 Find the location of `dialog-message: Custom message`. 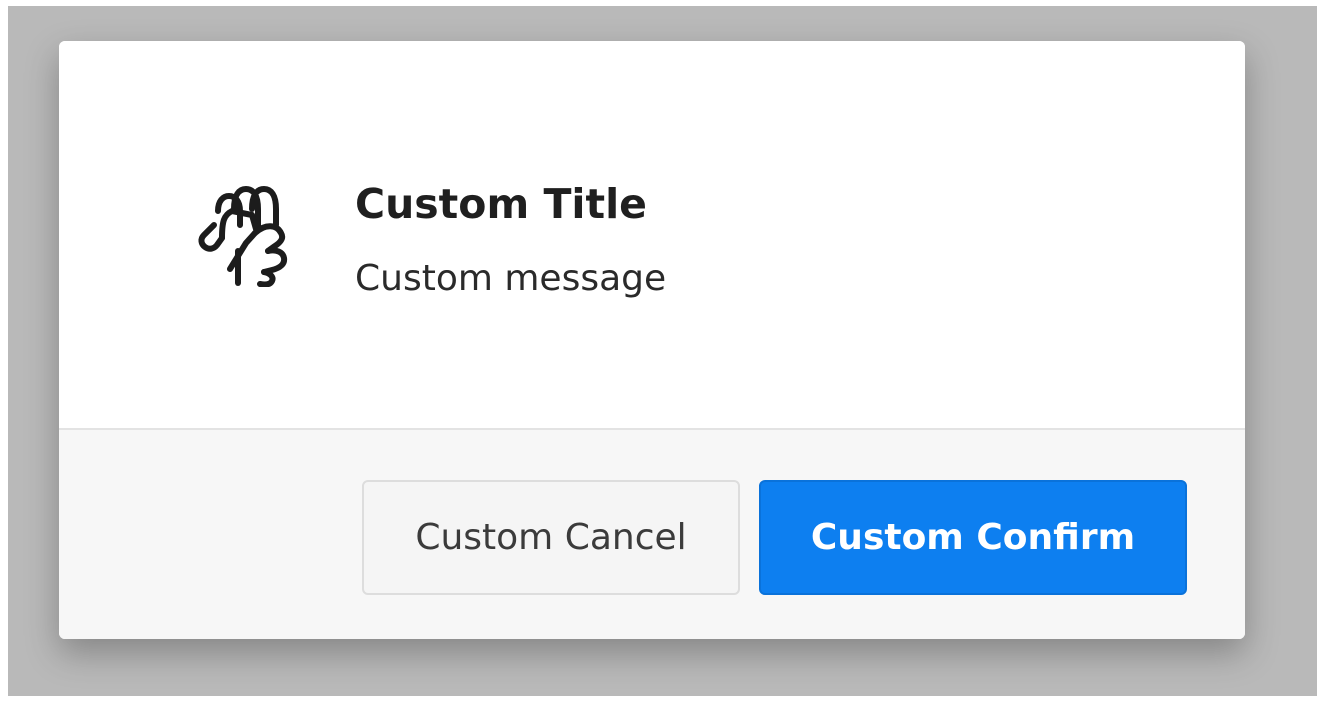

dialog-message: Custom message is located at coordinates (511, 278).